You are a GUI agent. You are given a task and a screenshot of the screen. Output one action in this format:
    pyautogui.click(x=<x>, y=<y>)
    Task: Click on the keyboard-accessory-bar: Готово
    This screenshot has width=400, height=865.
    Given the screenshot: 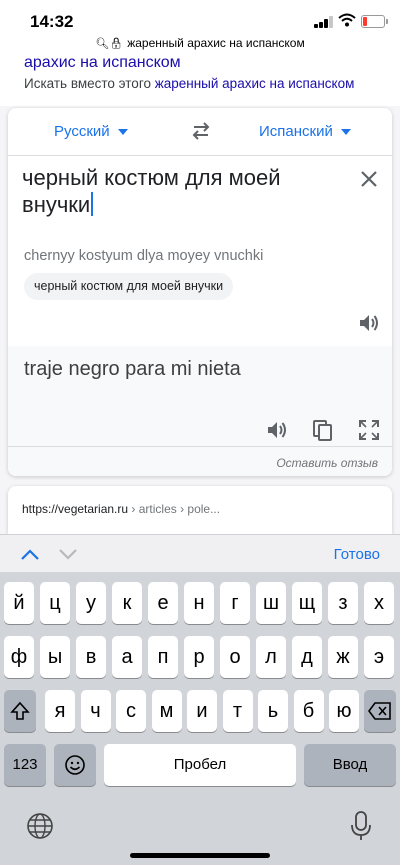 What is the action you would take?
    pyautogui.click(x=200, y=553)
    